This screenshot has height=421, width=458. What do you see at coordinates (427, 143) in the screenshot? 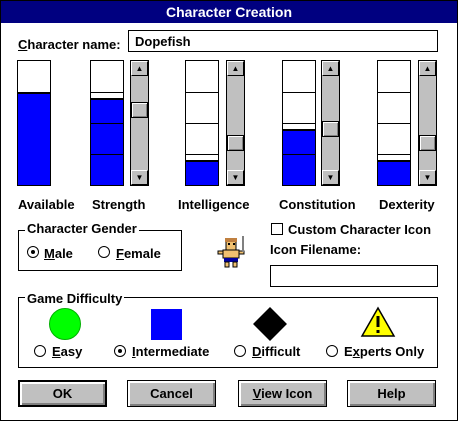
I see `dexterity-scroll-thumb` at bounding box center [427, 143].